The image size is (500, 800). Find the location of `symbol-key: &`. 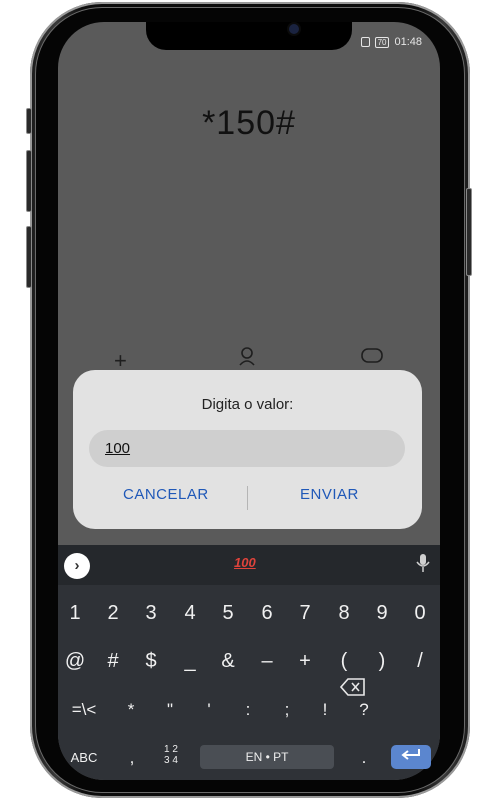

symbol-key: & is located at coordinates (228, 661).